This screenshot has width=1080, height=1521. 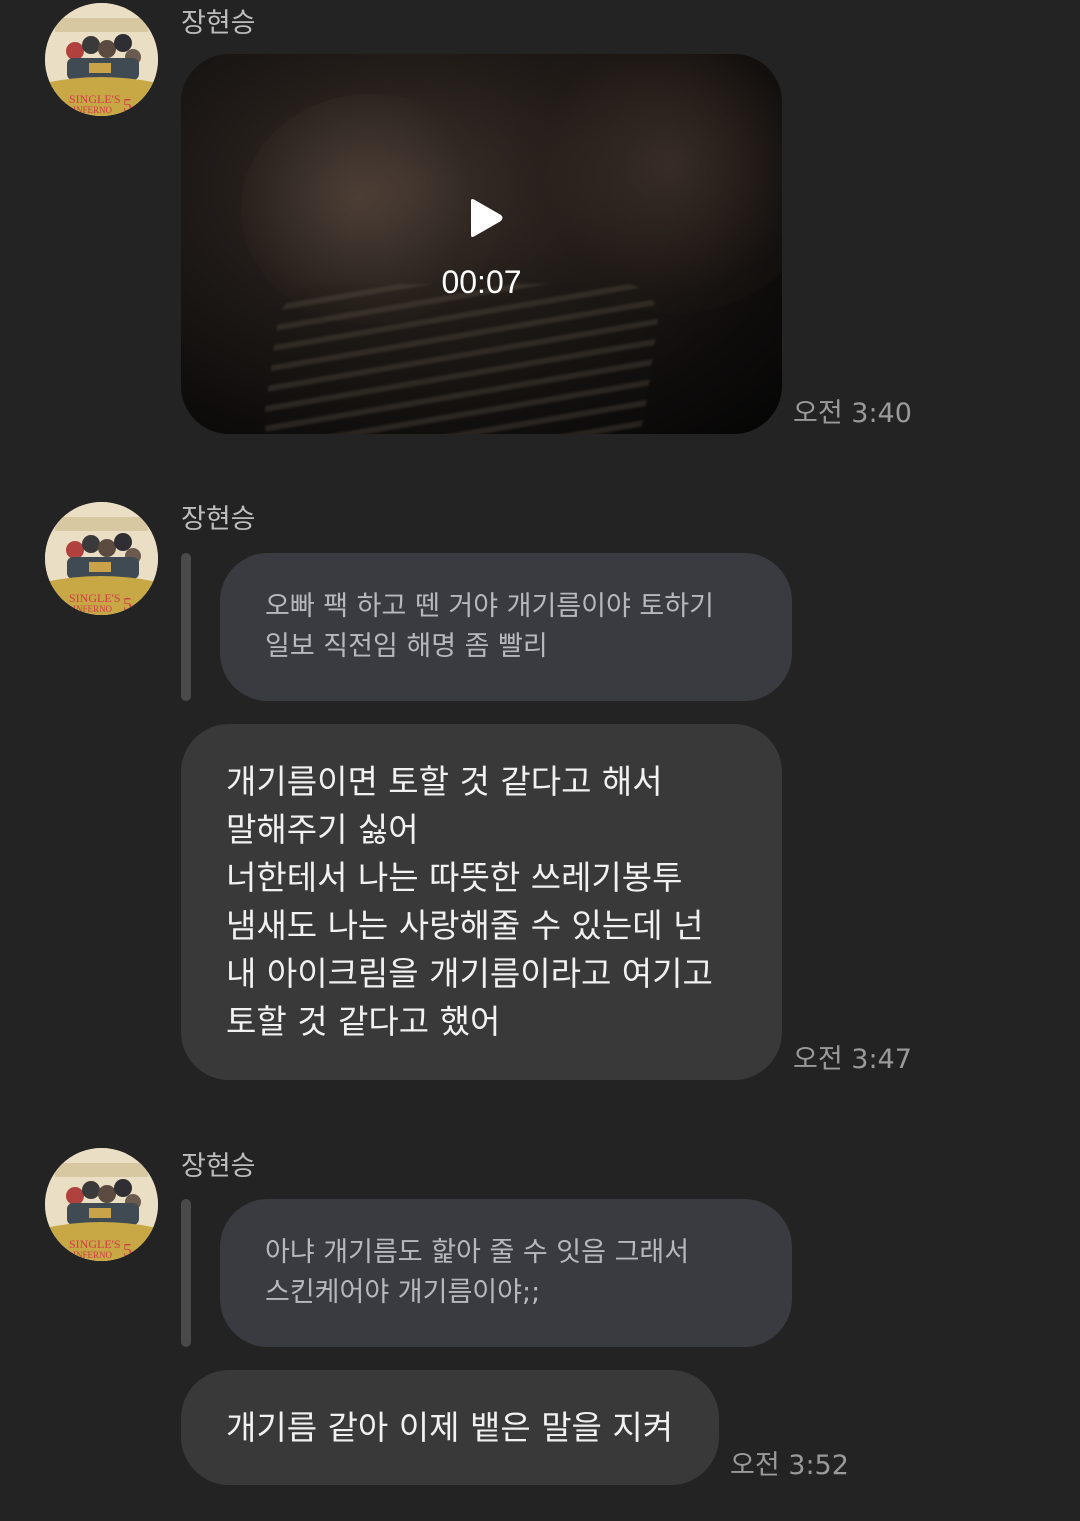 What do you see at coordinates (469, 973) in the screenshot?
I see `message-line: 내 아이크림을 개기름이라고 여기고` at bounding box center [469, 973].